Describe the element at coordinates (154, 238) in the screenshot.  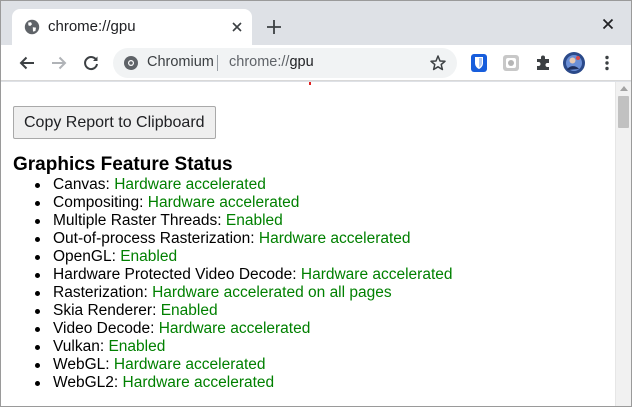
I see `feature-name: Out-of-process Rasterization:` at that location.